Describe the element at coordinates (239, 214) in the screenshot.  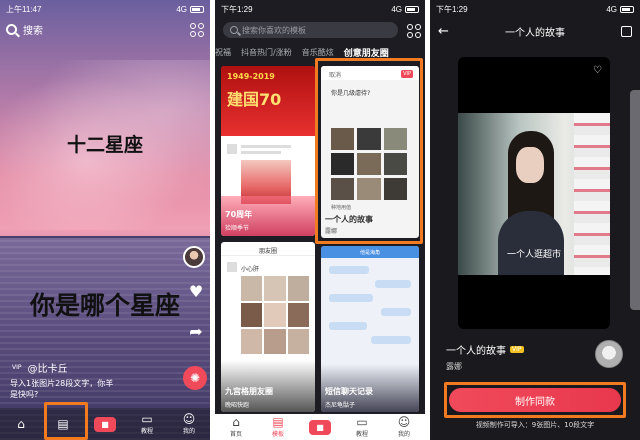
I see `card-title: 70周年` at that location.